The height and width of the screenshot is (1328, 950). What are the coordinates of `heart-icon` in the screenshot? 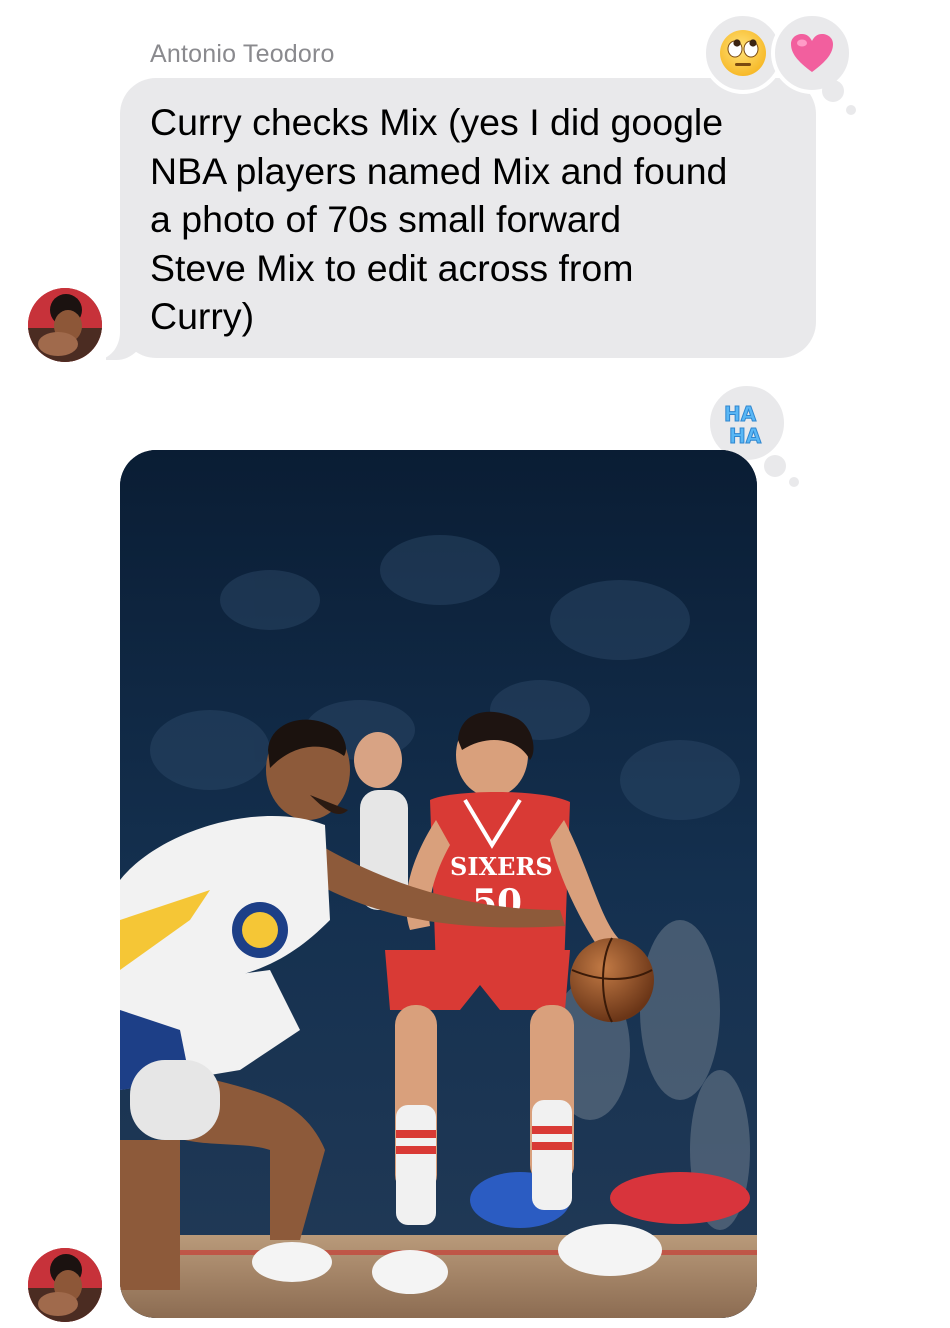 It's located at (812, 53).